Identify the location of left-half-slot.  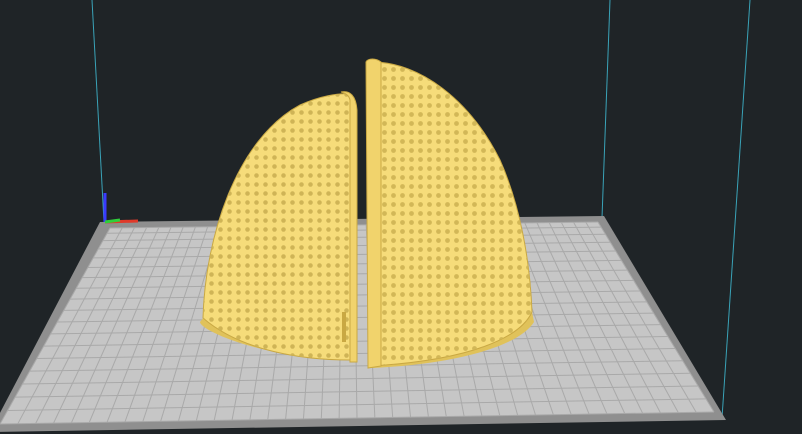
(344, 327).